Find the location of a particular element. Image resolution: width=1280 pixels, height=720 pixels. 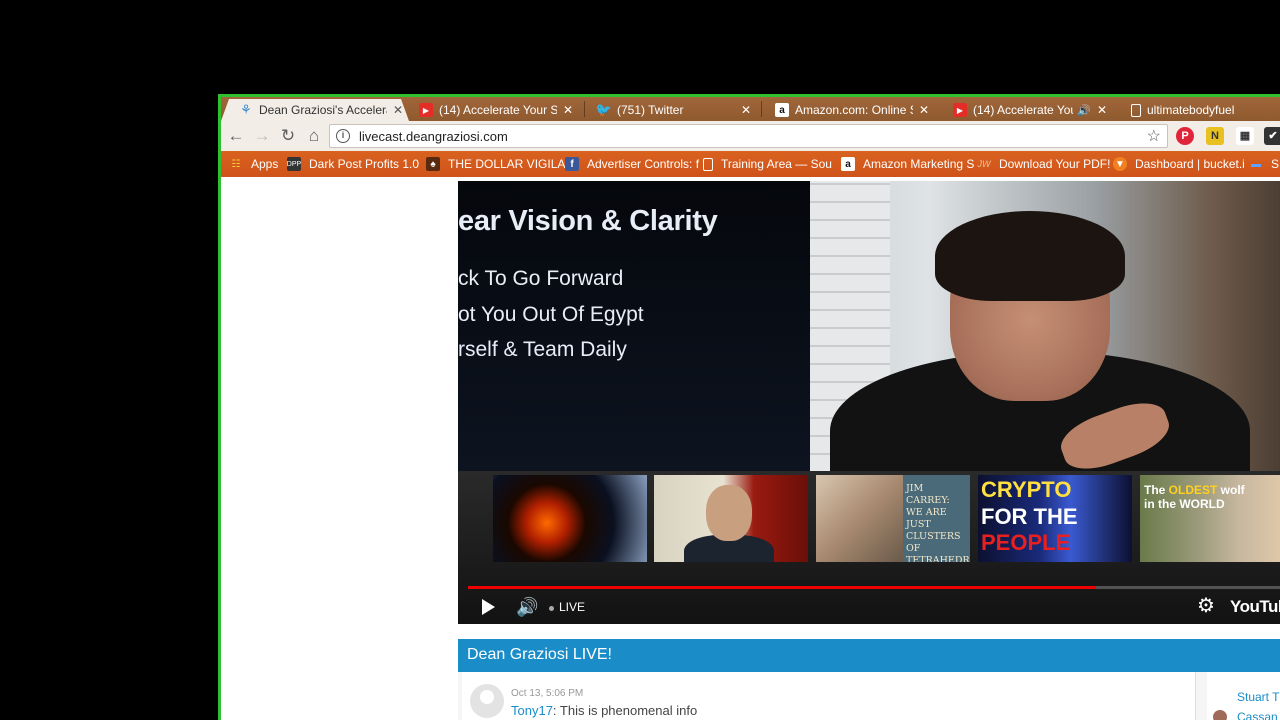

extension-n-icon: N is located at coordinates (1215, 136).